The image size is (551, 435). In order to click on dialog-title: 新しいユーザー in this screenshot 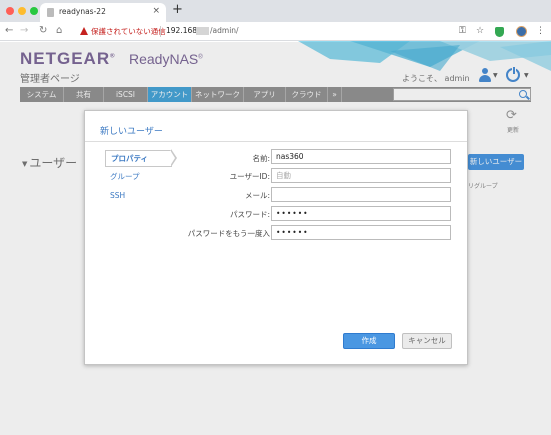, I will do `click(131, 132)`.